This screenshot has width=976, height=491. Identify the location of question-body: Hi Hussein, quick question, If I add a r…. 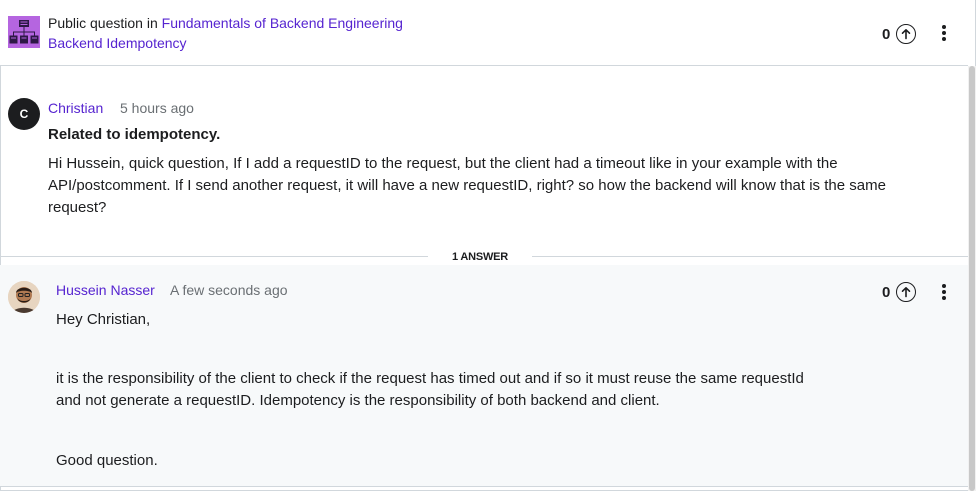
(467, 185).